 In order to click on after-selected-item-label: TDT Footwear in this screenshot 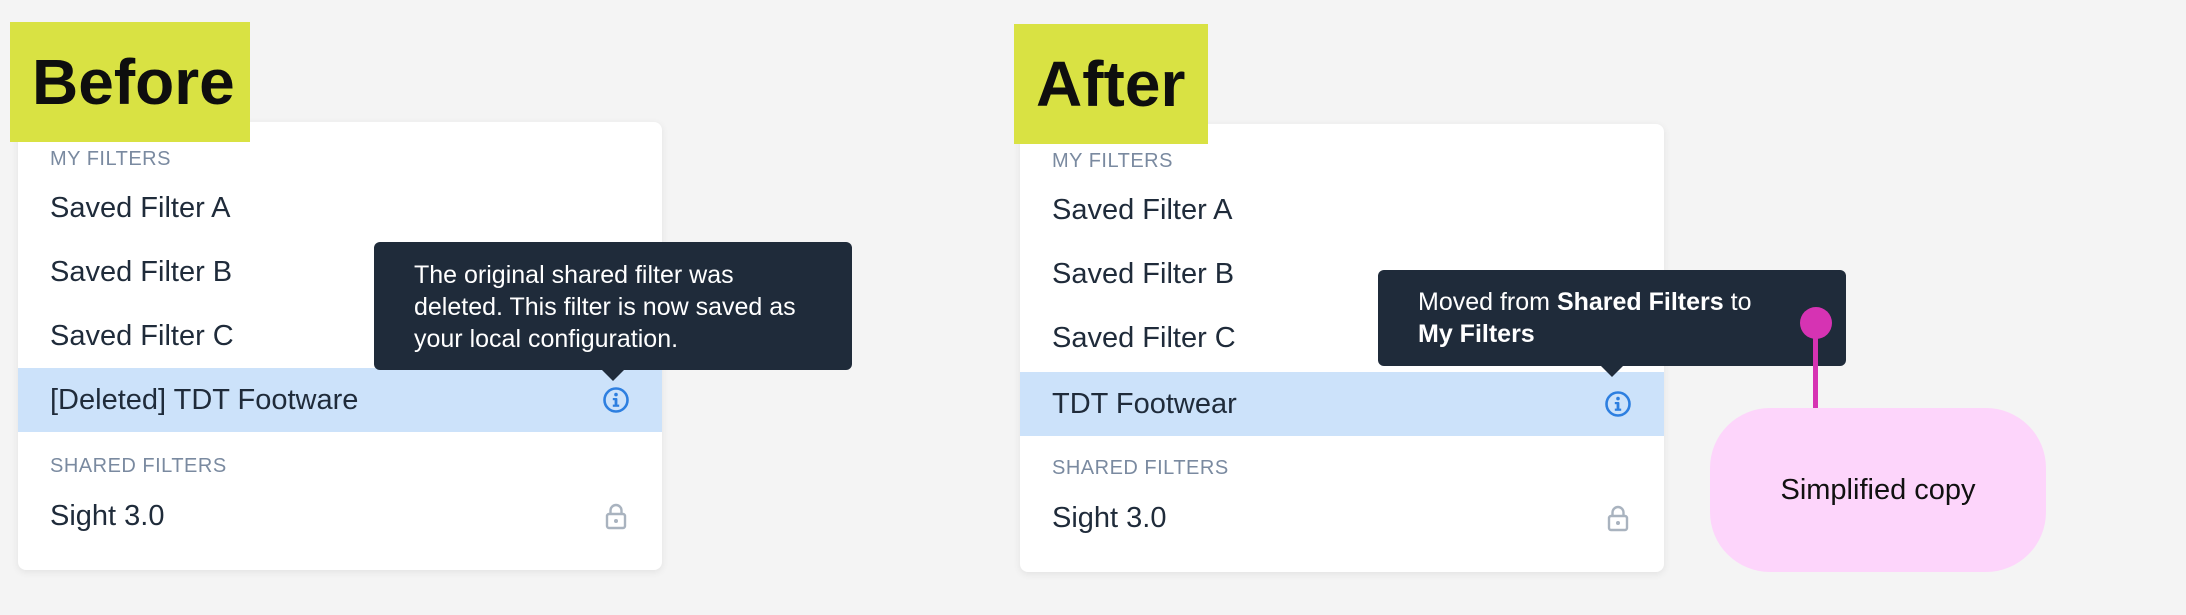, I will do `click(1144, 404)`.